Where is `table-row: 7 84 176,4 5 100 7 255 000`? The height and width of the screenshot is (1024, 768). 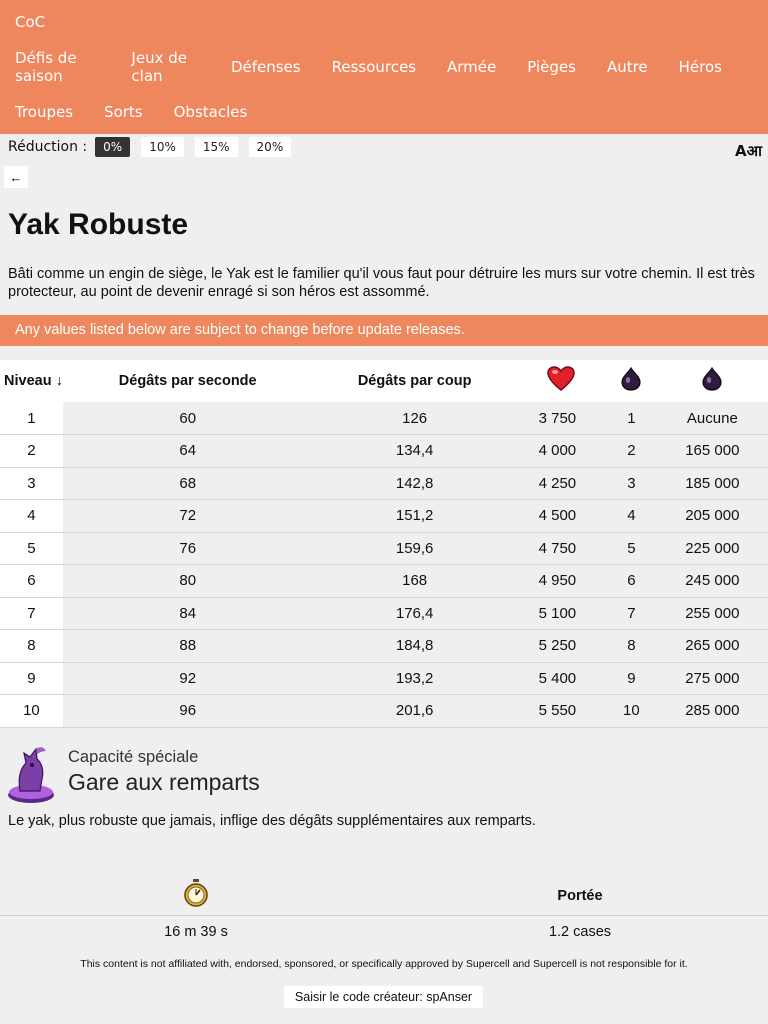
table-row: 7 84 176,4 5 100 7 255 000 is located at coordinates (384, 613).